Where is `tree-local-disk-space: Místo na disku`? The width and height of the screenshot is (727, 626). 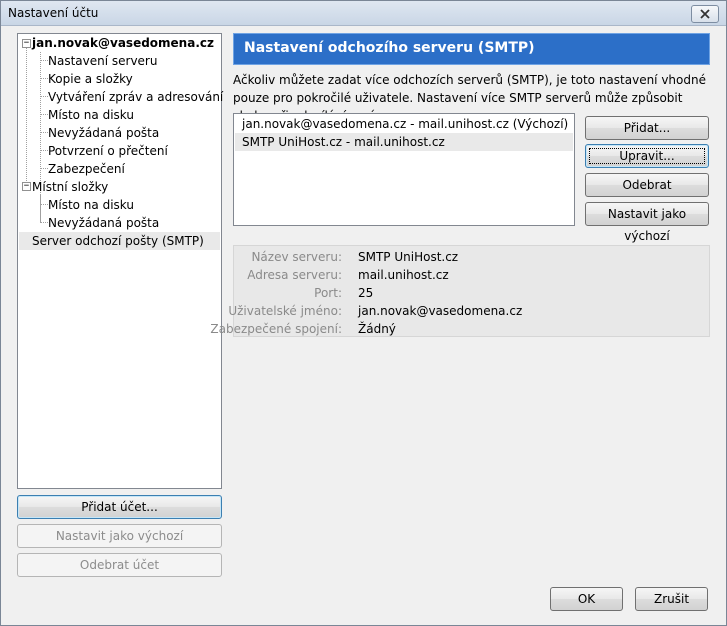
tree-local-disk-space: Místo na disku is located at coordinates (91, 205).